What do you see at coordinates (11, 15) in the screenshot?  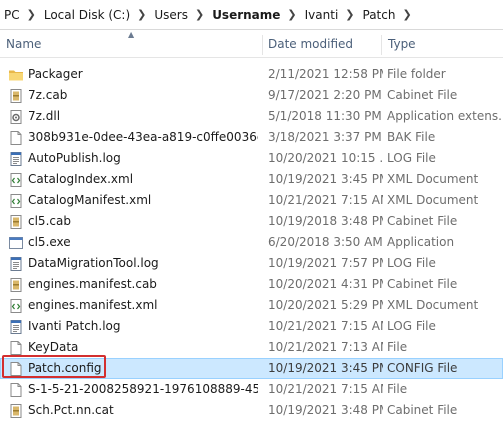 I see `breadcrumb-pc: PC` at bounding box center [11, 15].